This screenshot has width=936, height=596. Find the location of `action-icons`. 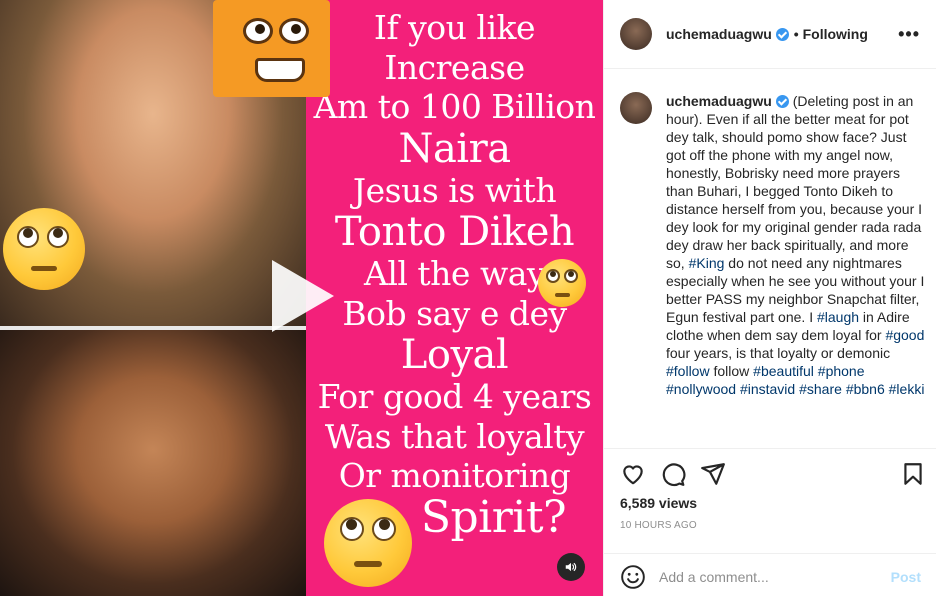

action-icons is located at coordinates (772, 474).